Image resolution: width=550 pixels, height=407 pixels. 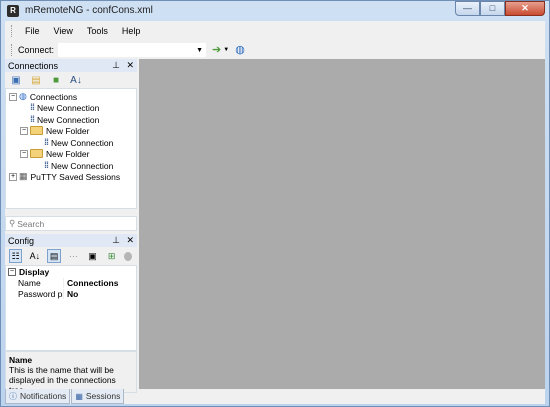 I want to click on bottom-tab-strip: ⓘ Notifications ▦ Sessions, so click(x=275, y=396).